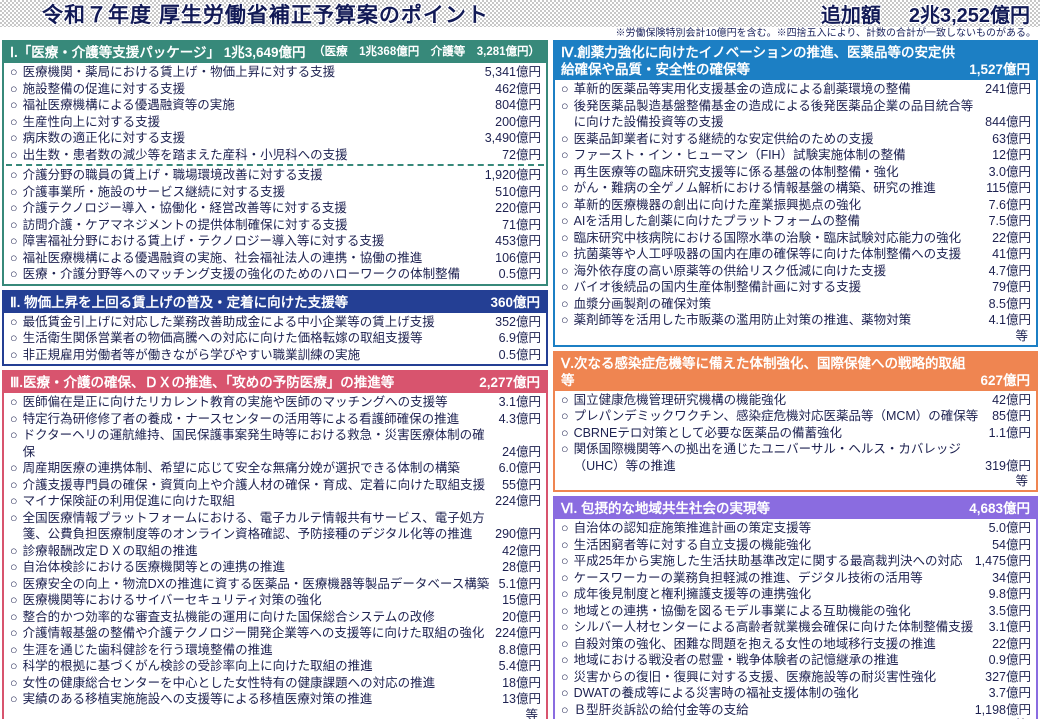  Describe the element at coordinates (275, 89) in the screenshot. I see `budget-item: ○ 施設整備の促進に対する支援 462億円` at that location.